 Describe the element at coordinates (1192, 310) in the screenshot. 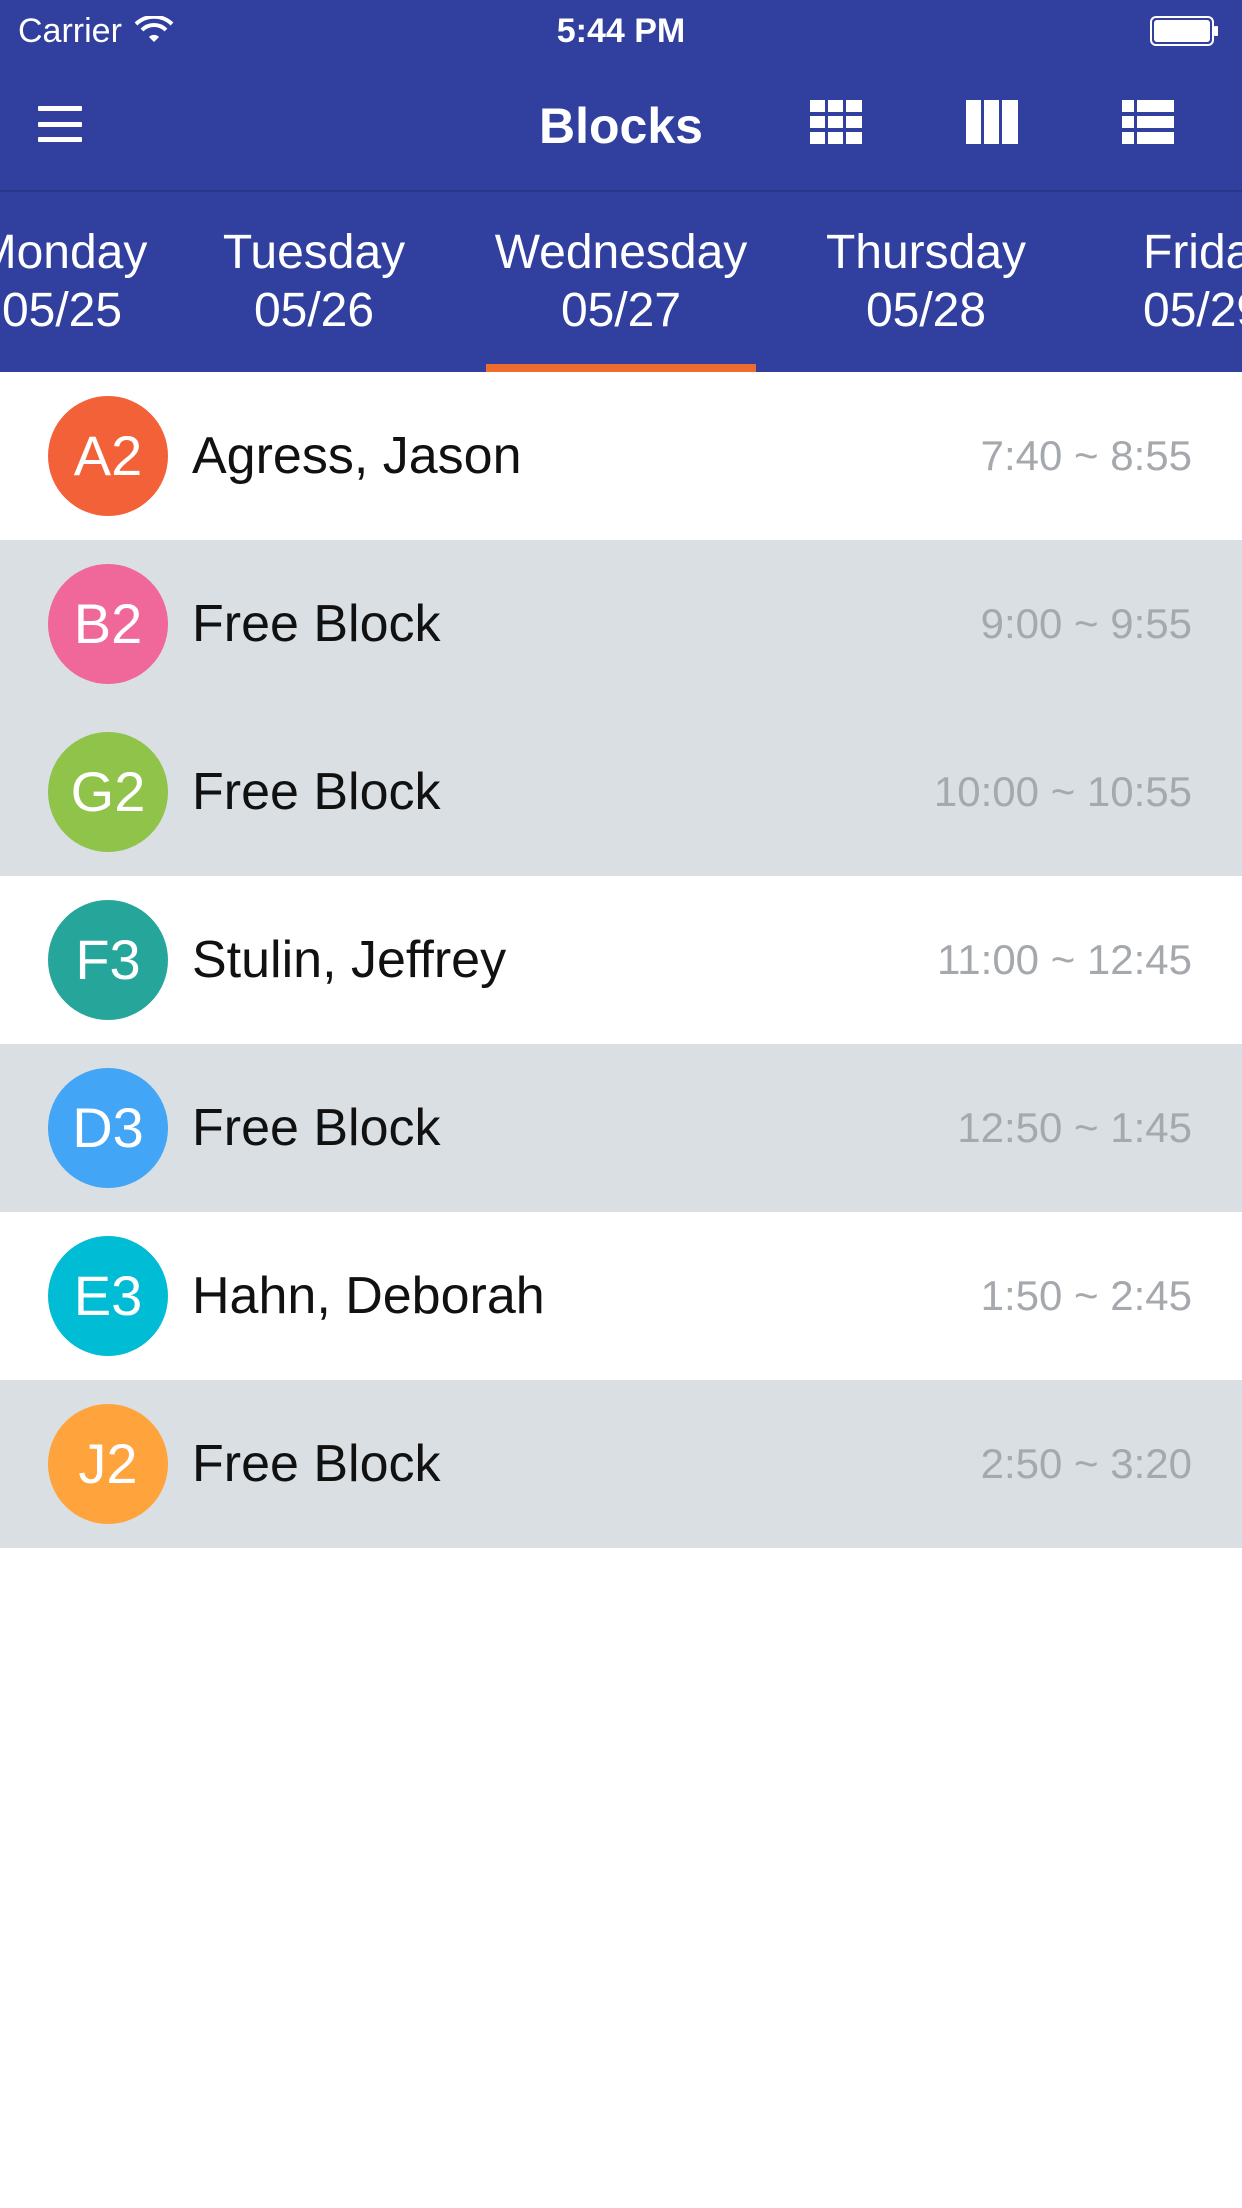

I see `day-date: 05/29` at that location.